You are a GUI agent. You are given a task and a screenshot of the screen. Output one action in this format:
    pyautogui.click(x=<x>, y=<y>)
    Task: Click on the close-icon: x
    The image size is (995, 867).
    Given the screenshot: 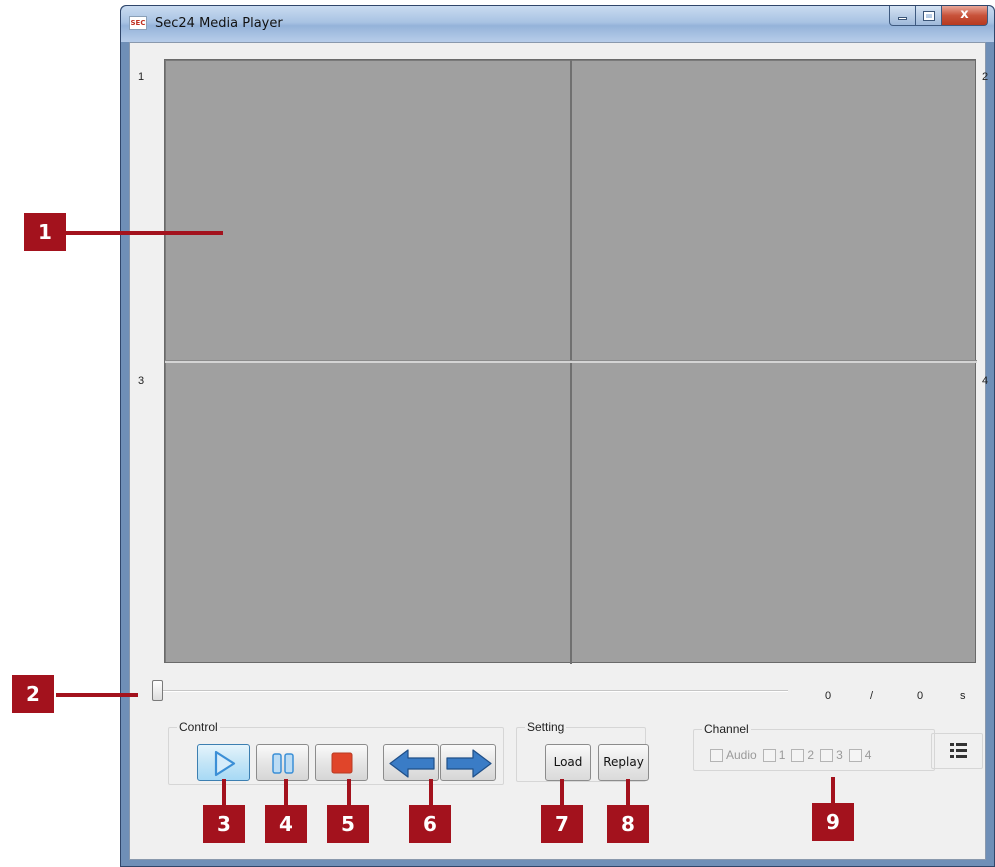 What is the action you would take?
    pyautogui.click(x=964, y=14)
    